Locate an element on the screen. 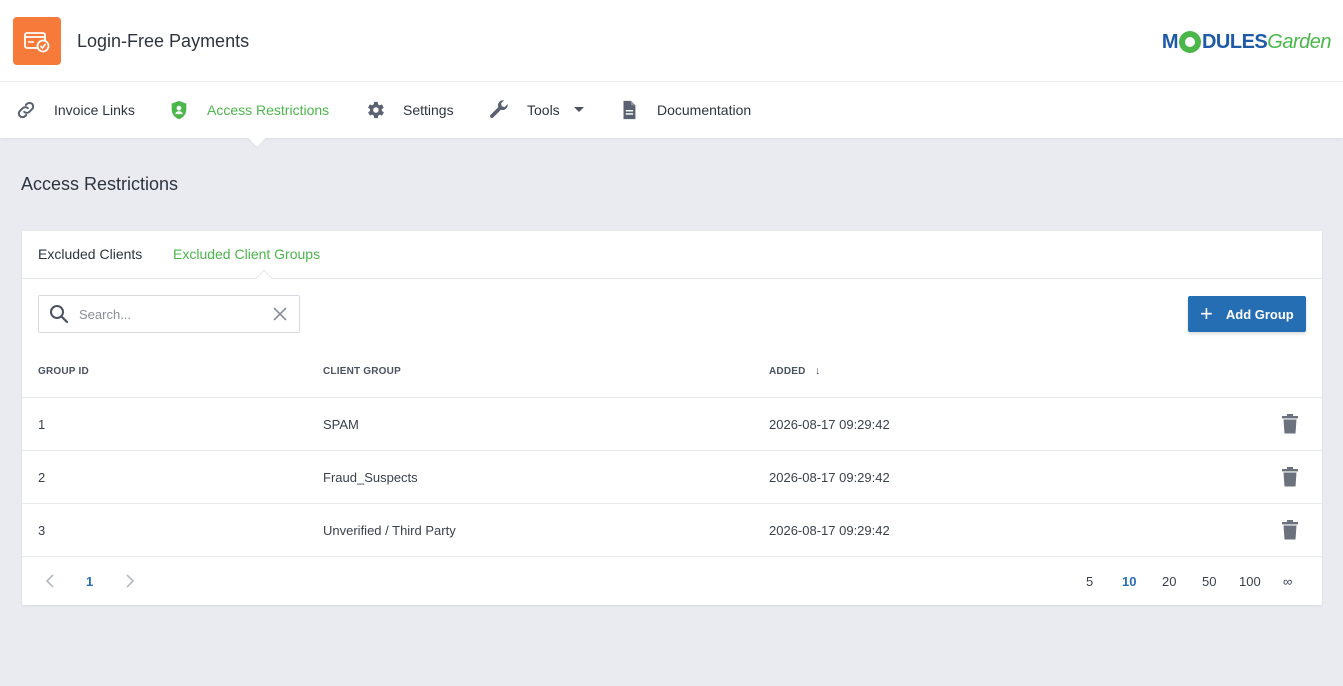  page-title: Access Restrictions is located at coordinates (100, 184).